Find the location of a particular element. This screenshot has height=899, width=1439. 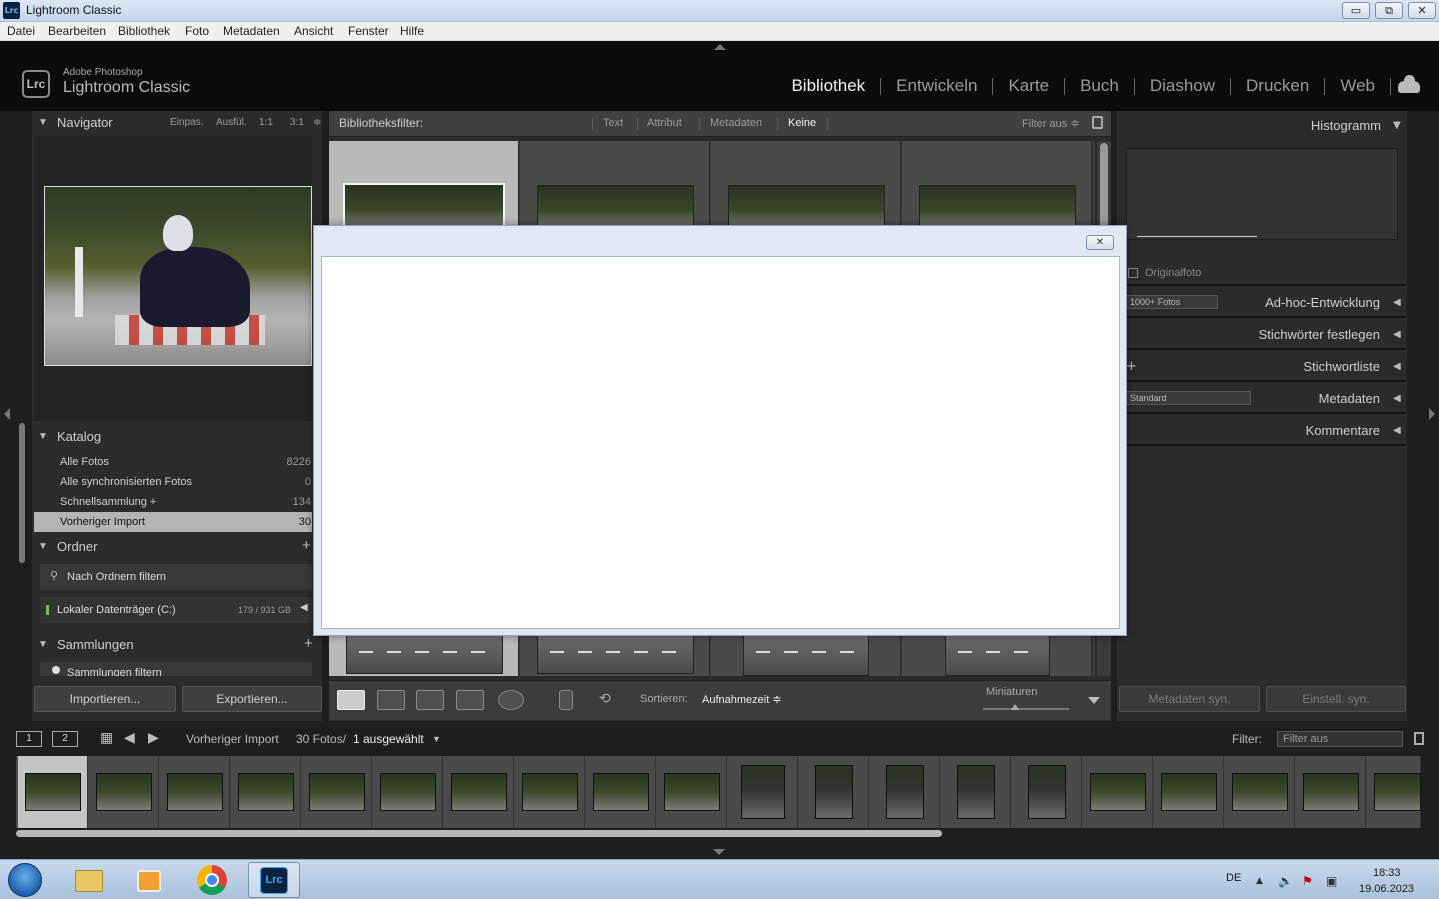

quick-develop-header: Ad-hoc-Entwicklung is located at coordinates (1322, 302).